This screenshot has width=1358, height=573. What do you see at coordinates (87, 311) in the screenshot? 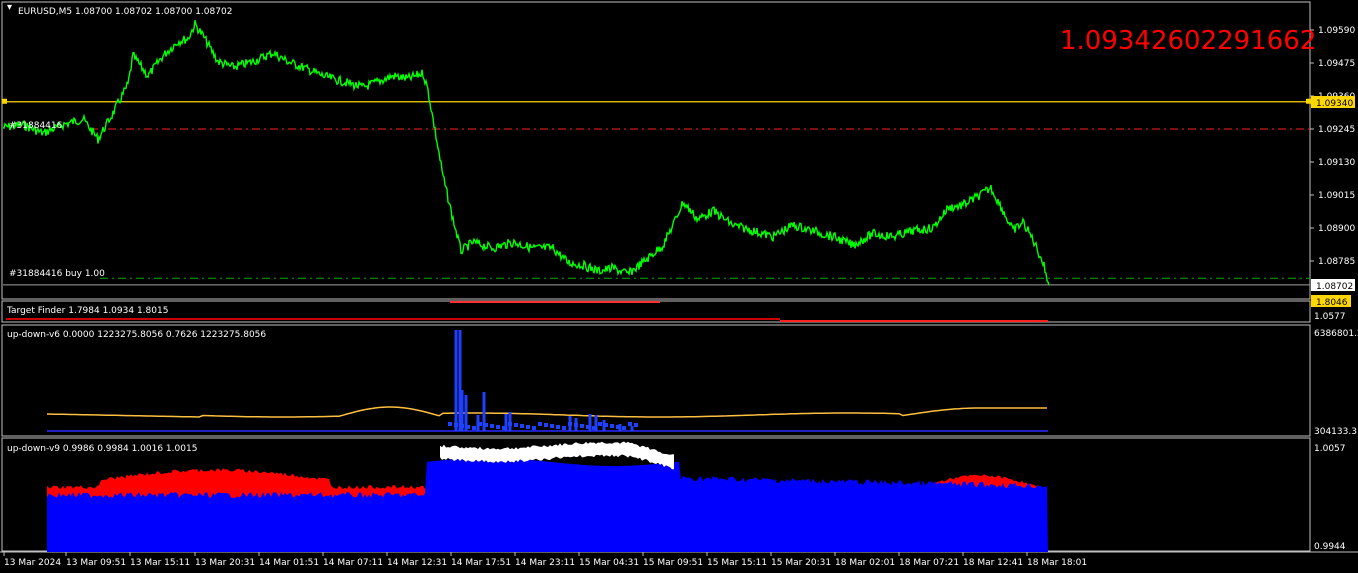
I see `target-finder-label: Target Finder 1.7984 1.0934 1.8015` at bounding box center [87, 311].